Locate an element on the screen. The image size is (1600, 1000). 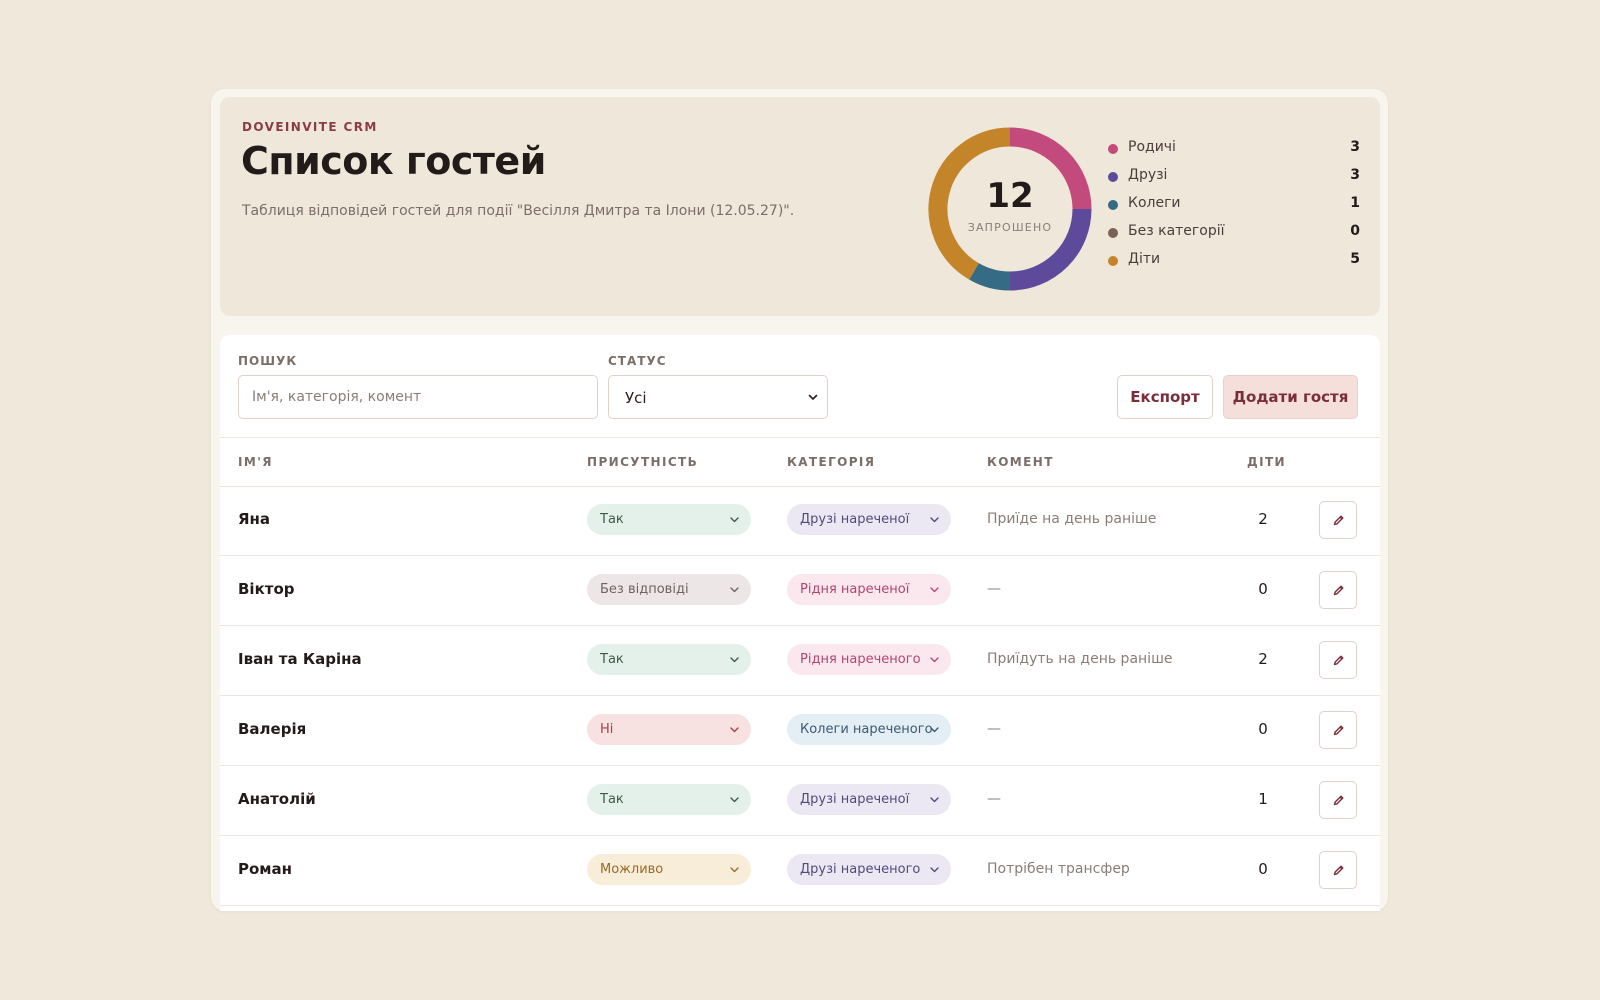
attendance-select: Можливо is located at coordinates (669, 869).